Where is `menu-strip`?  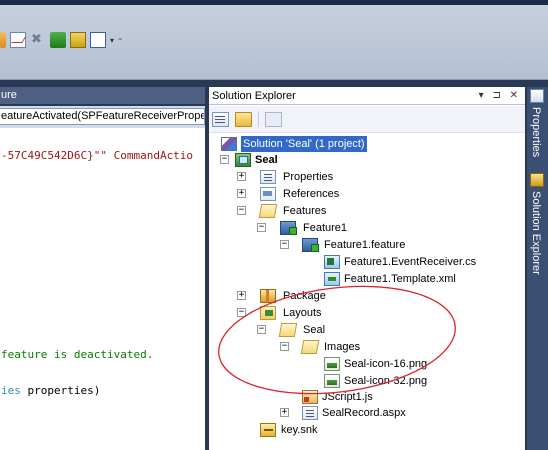 menu-strip is located at coordinates (274, 2).